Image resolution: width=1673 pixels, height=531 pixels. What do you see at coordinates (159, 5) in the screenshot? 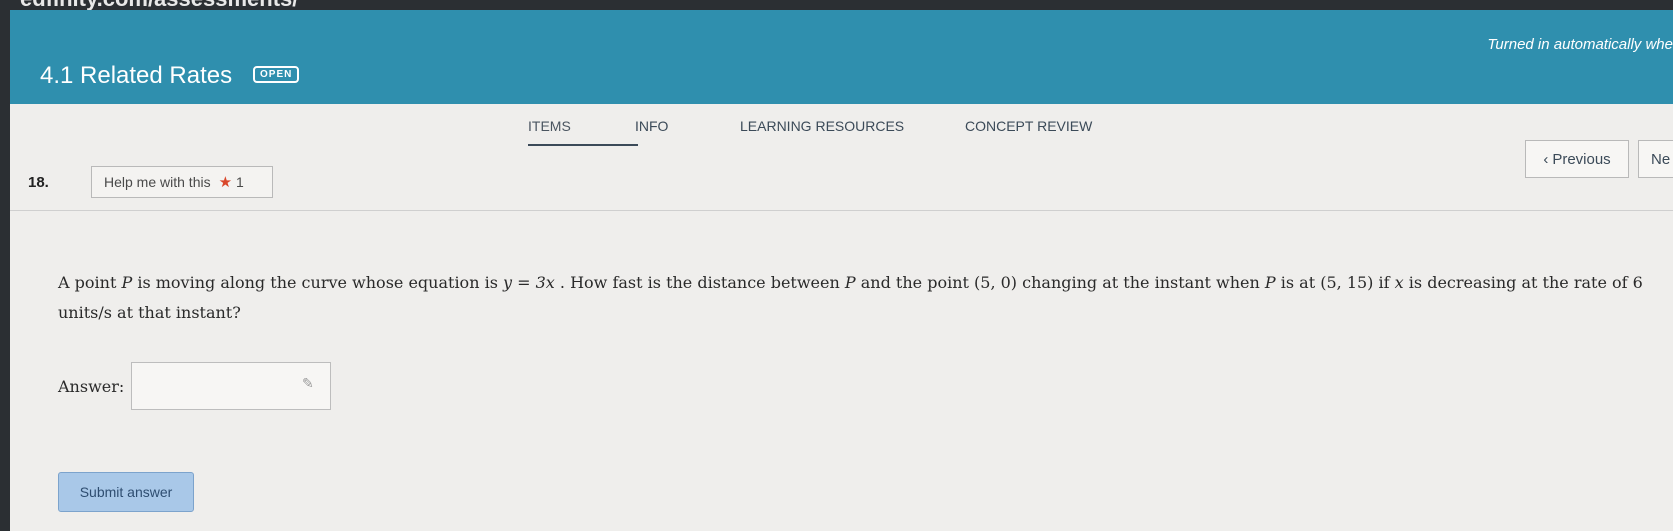
I see `browser-url-text: edfinity.com/assessments/` at bounding box center [159, 5].